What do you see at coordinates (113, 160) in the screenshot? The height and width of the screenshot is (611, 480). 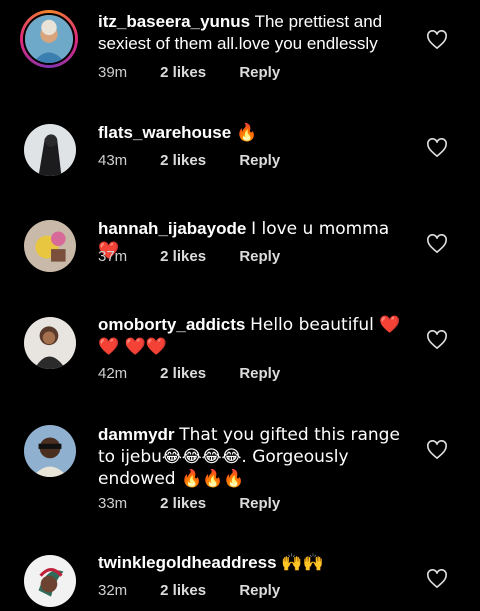 I see `comment-time: 43m` at bounding box center [113, 160].